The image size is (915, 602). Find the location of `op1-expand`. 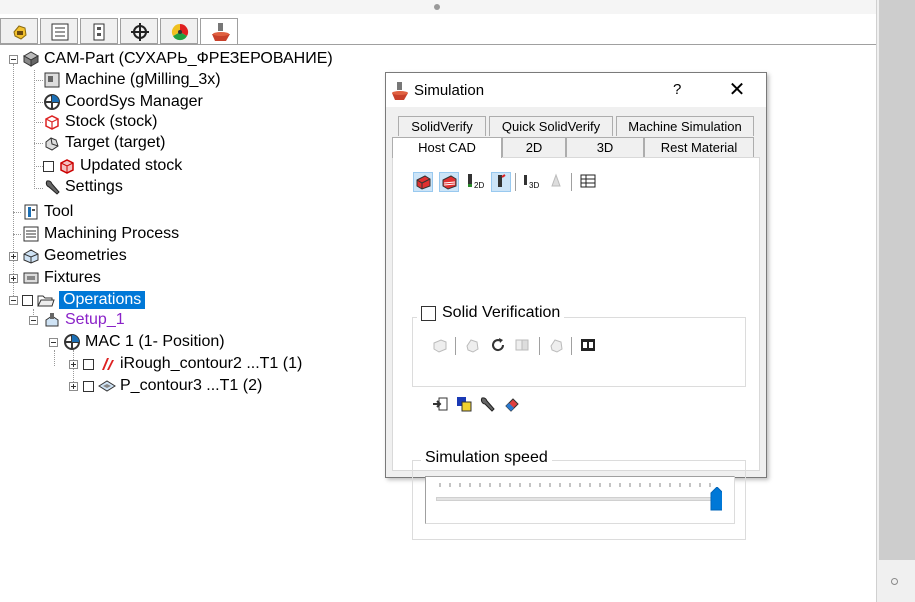

op1-expand is located at coordinates (73, 364).